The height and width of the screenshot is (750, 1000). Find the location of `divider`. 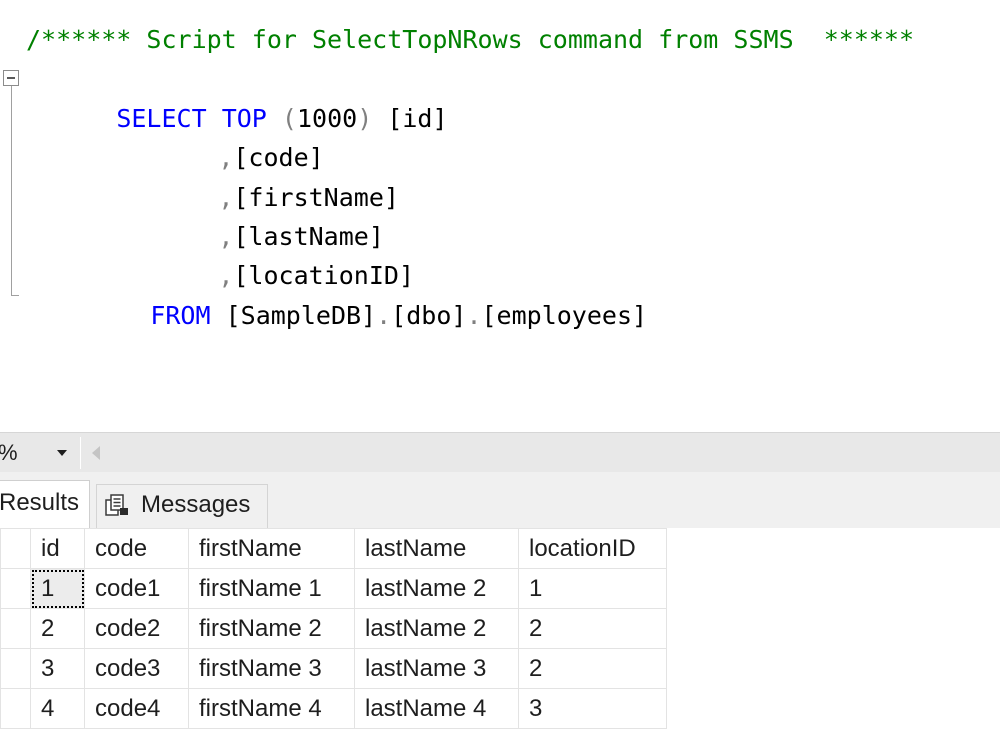

divider is located at coordinates (80, 453).